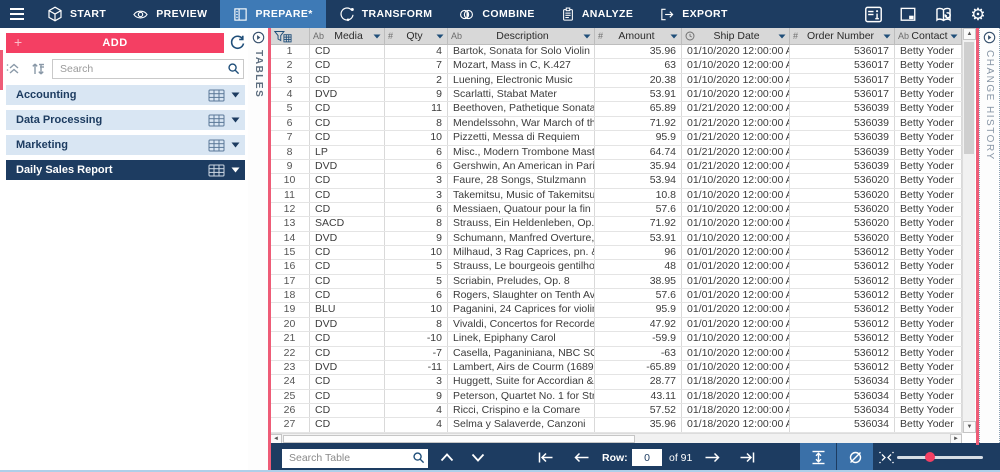 This screenshot has height=472, width=1000. What do you see at coordinates (521, 166) in the screenshot?
I see `table-cell: Gershwin, An American in Paris` at bounding box center [521, 166].